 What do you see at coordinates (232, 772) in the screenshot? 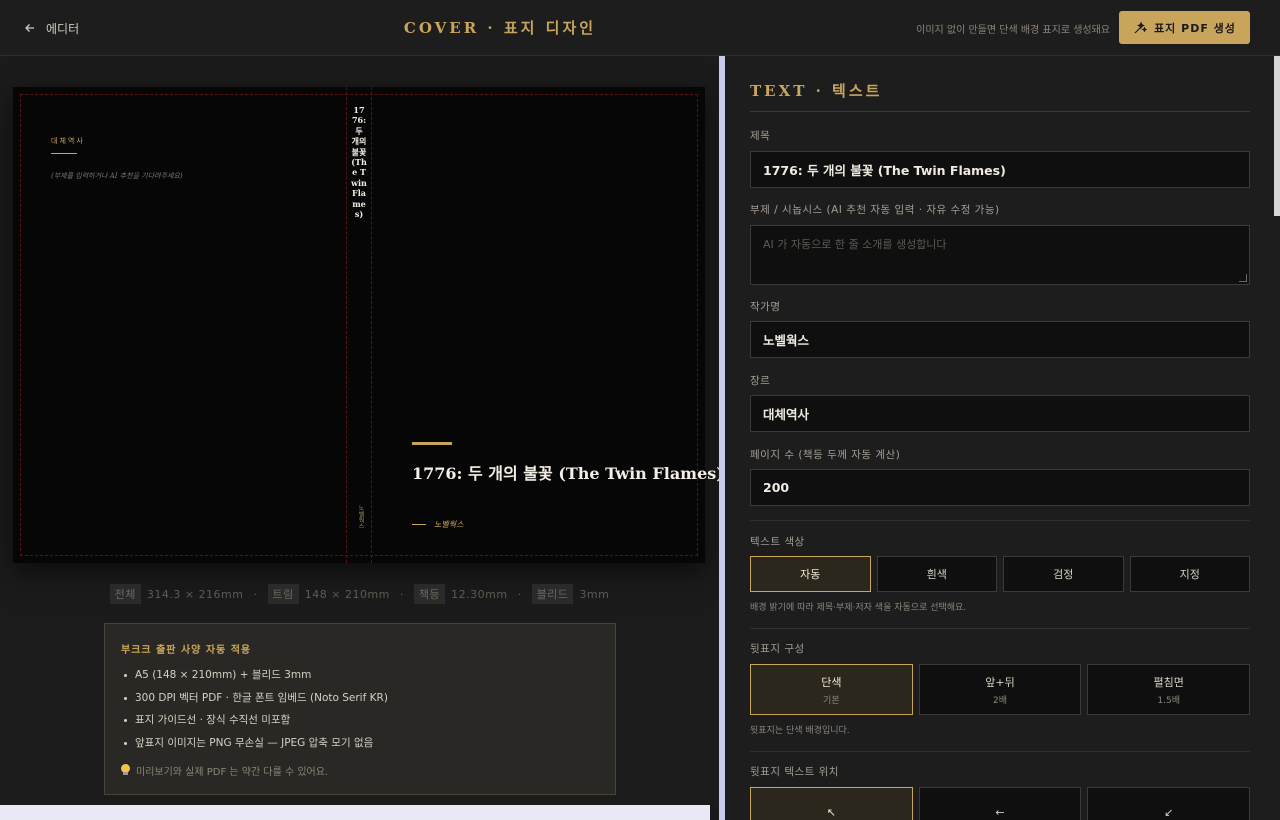
I see `info-note-text: 미리보기와 실제 PDF 는 약간 다를 수 있어요.` at bounding box center [232, 772].